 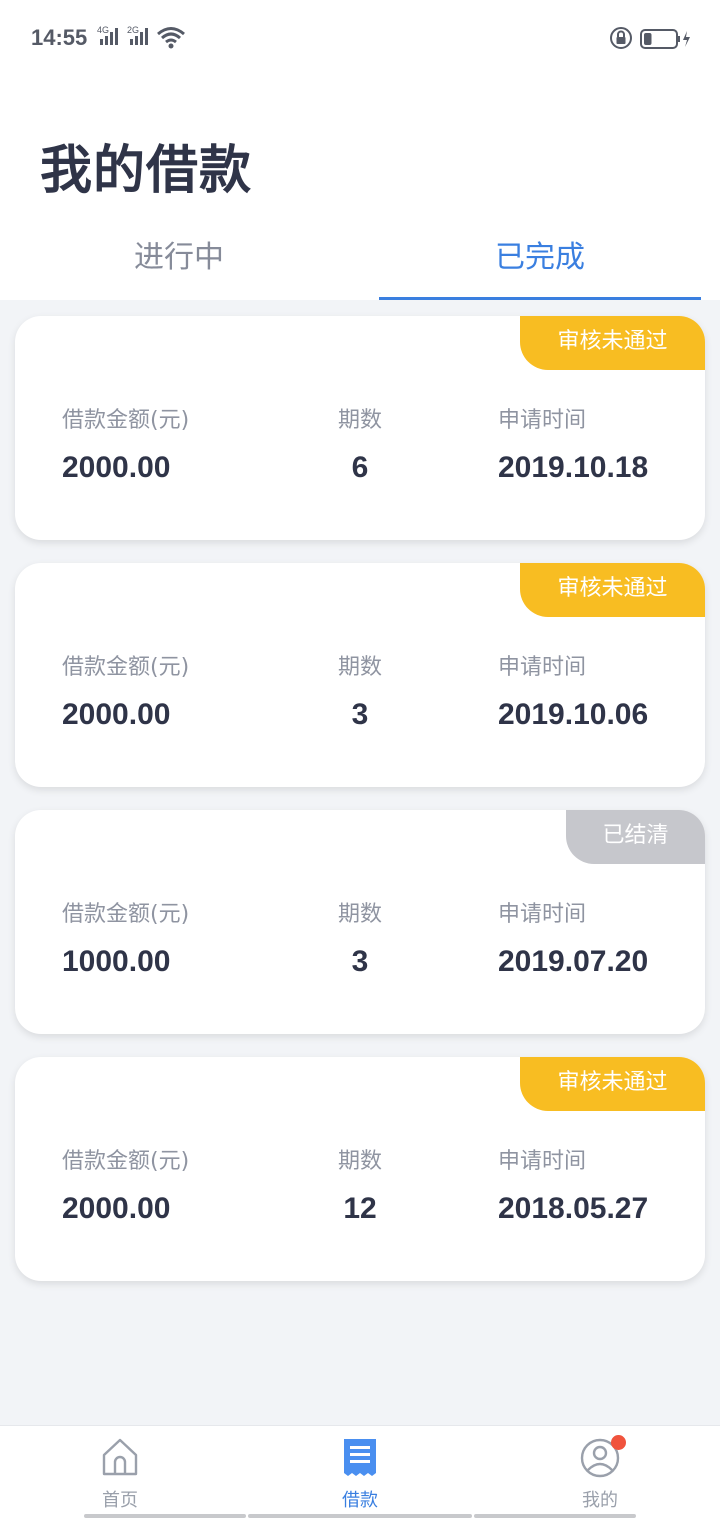 What do you see at coordinates (573, 1208) in the screenshot?
I see `date-value: 2018.05.27` at bounding box center [573, 1208].